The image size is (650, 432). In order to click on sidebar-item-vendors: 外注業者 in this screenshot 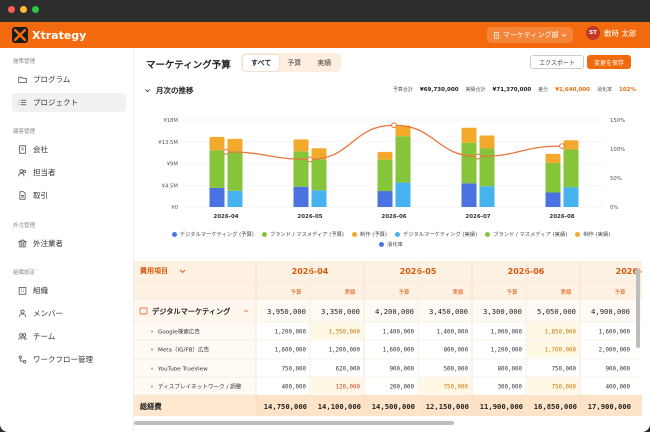, I will do `click(69, 243)`.